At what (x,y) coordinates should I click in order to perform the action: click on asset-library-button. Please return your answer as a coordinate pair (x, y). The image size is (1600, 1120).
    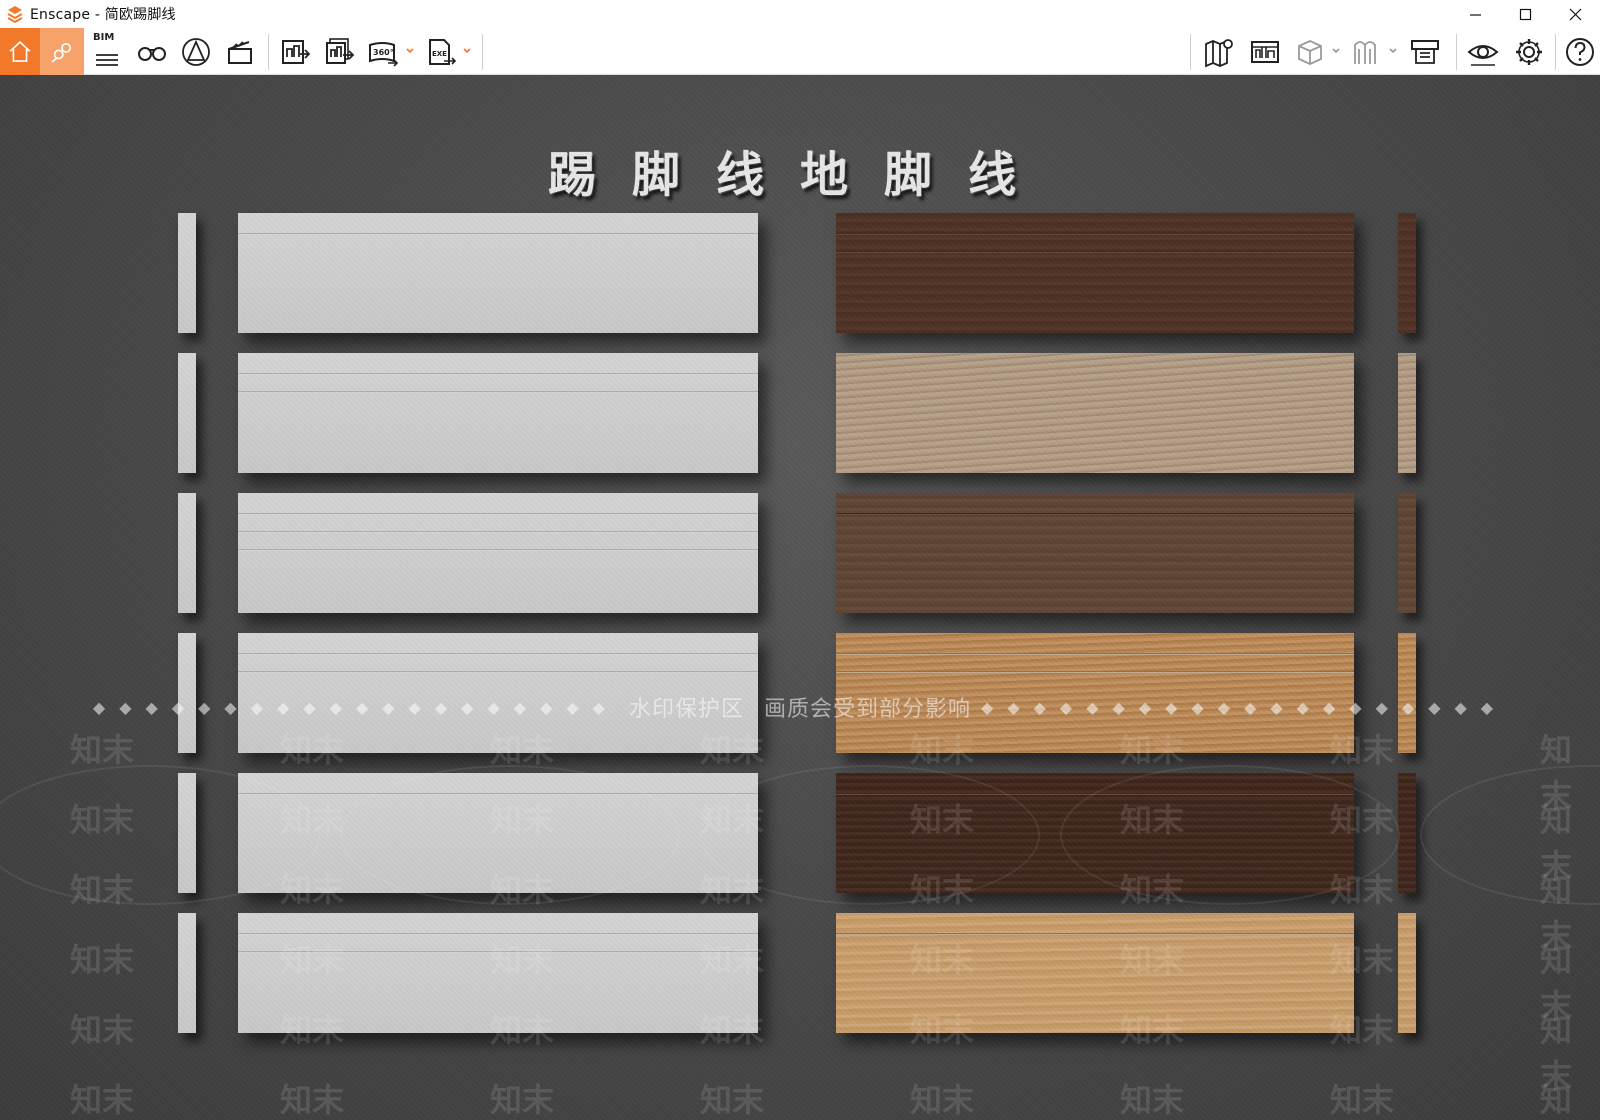
    Looking at the image, I should click on (1265, 51).